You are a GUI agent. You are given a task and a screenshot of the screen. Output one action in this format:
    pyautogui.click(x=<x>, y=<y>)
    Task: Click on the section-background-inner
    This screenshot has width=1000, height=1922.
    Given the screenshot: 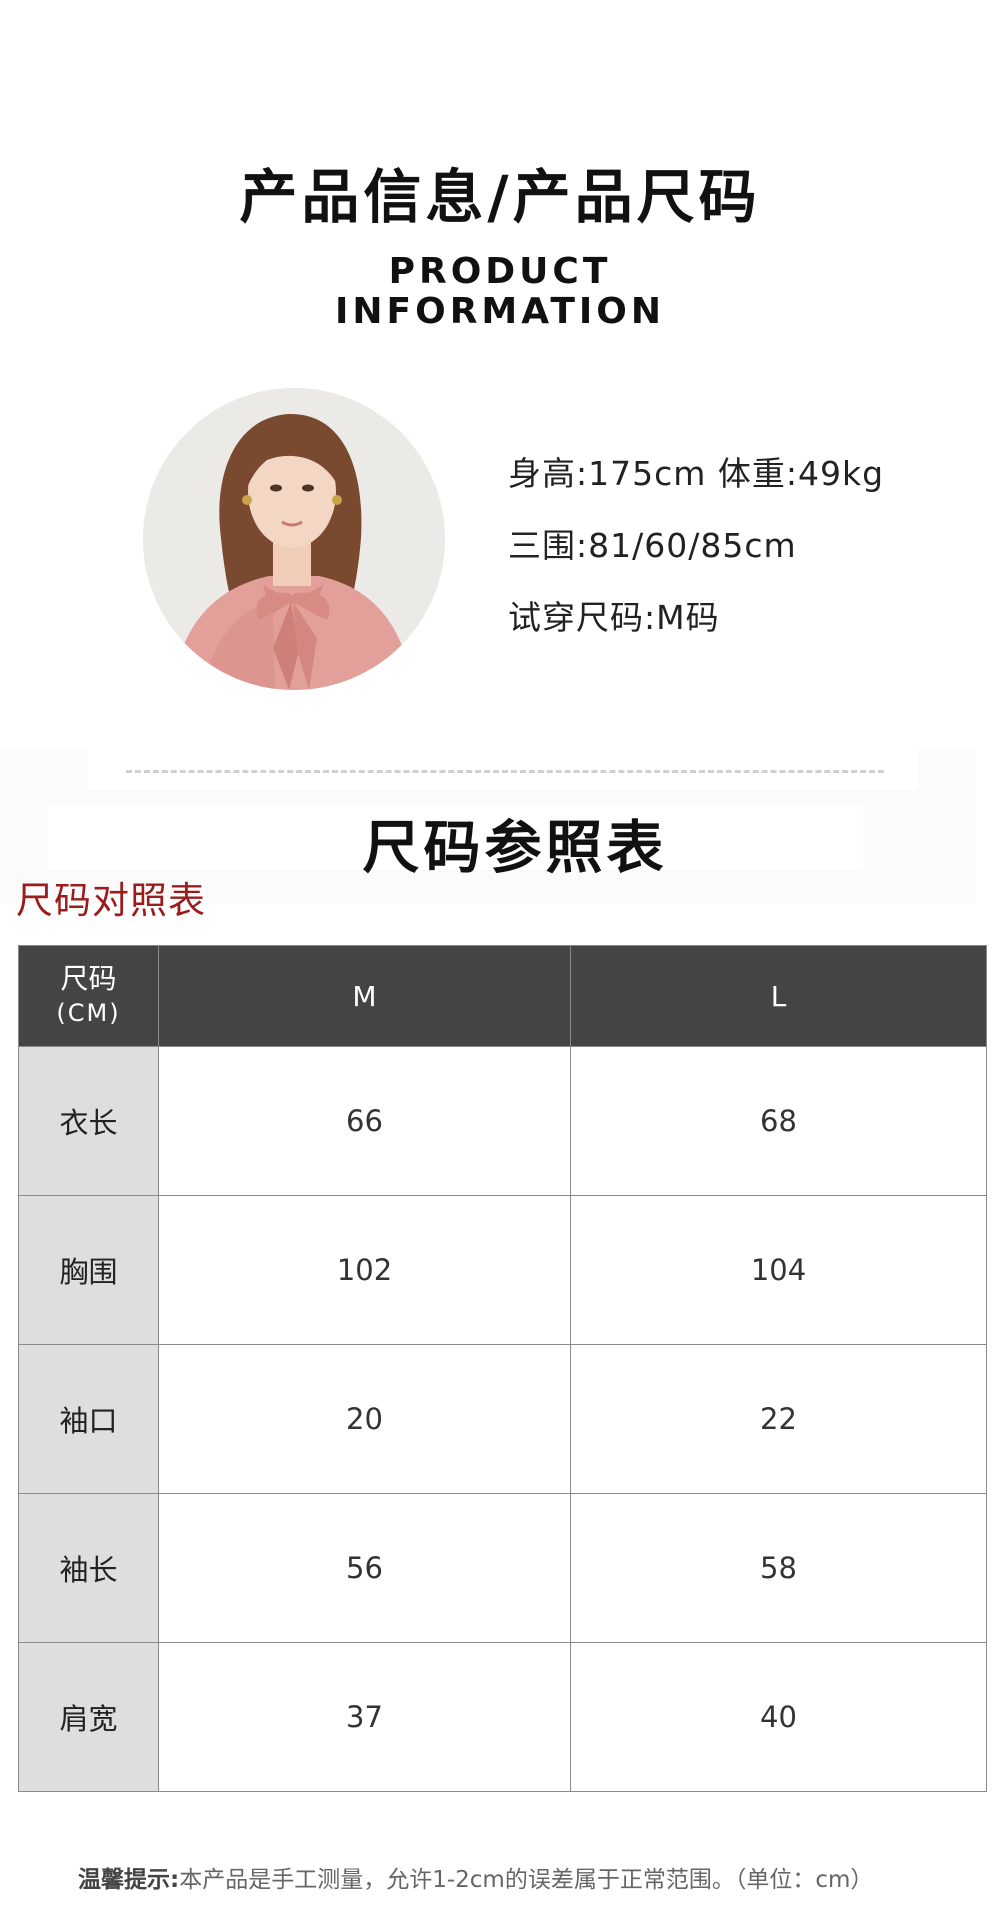 What is the action you would take?
    pyautogui.click(x=503, y=769)
    